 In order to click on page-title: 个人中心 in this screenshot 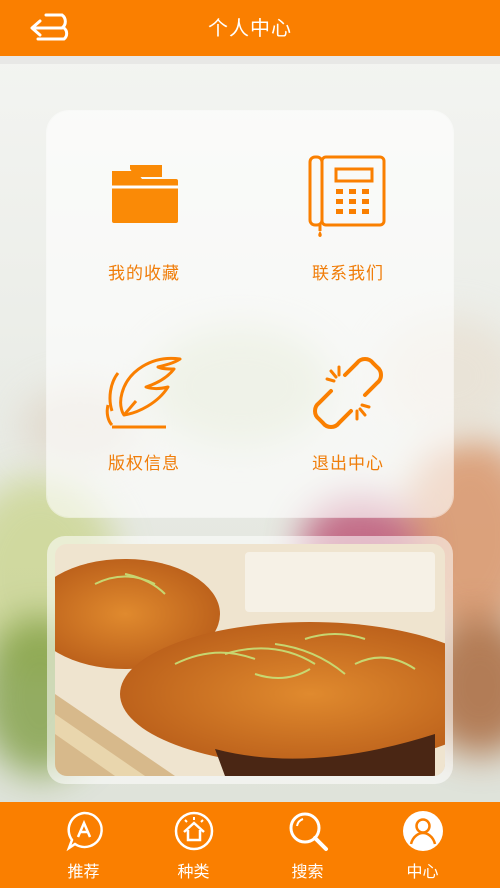, I will do `click(250, 28)`.